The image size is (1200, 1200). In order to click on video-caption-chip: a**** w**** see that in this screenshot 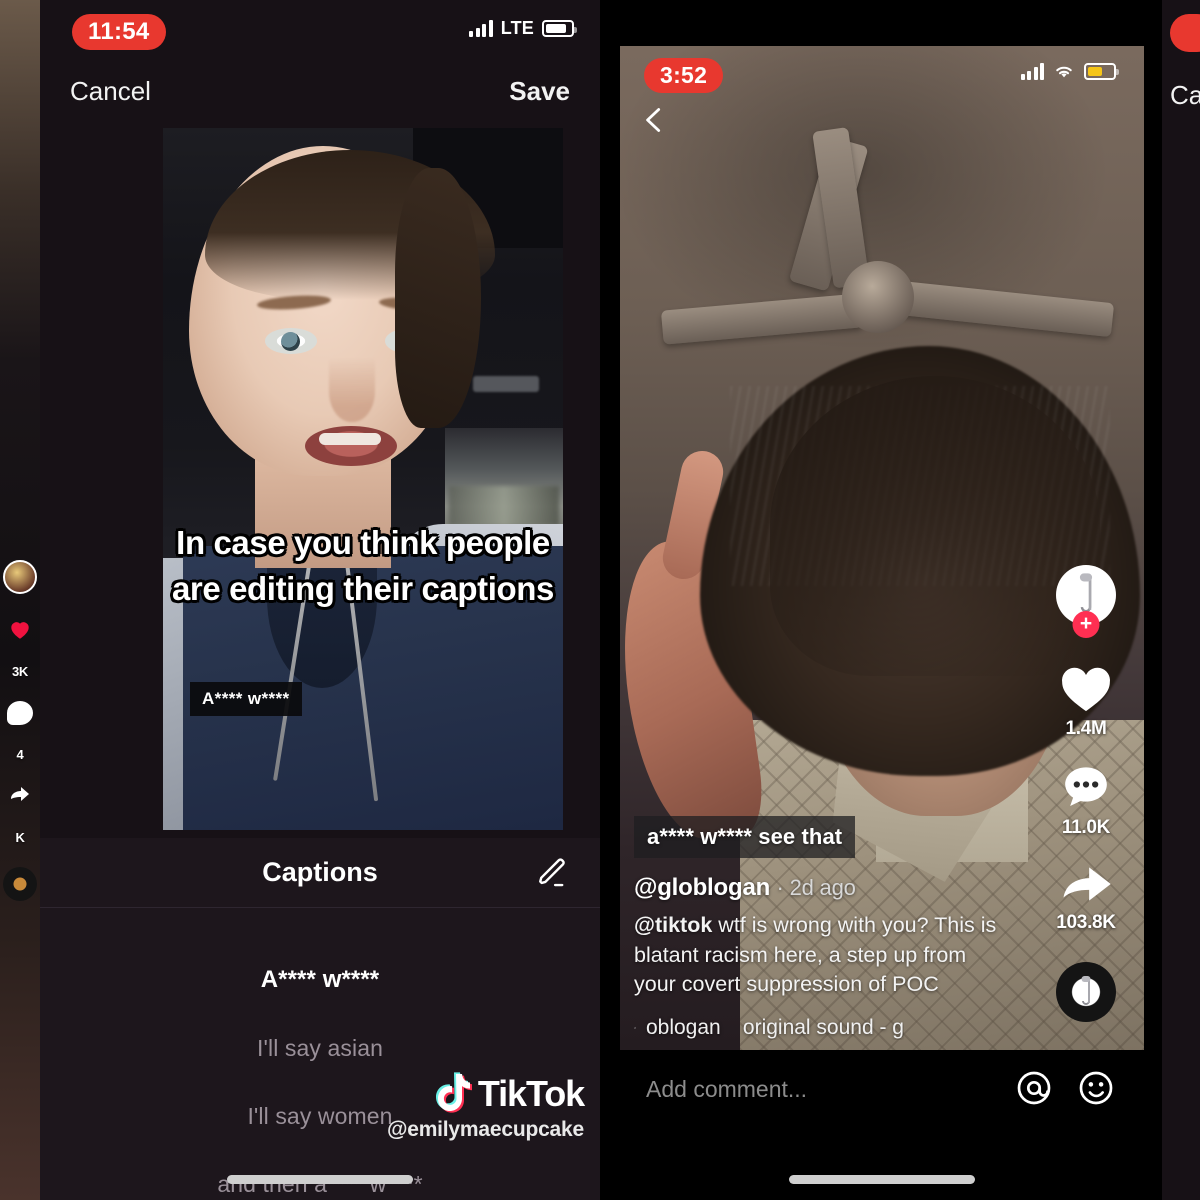, I will do `click(745, 837)`.